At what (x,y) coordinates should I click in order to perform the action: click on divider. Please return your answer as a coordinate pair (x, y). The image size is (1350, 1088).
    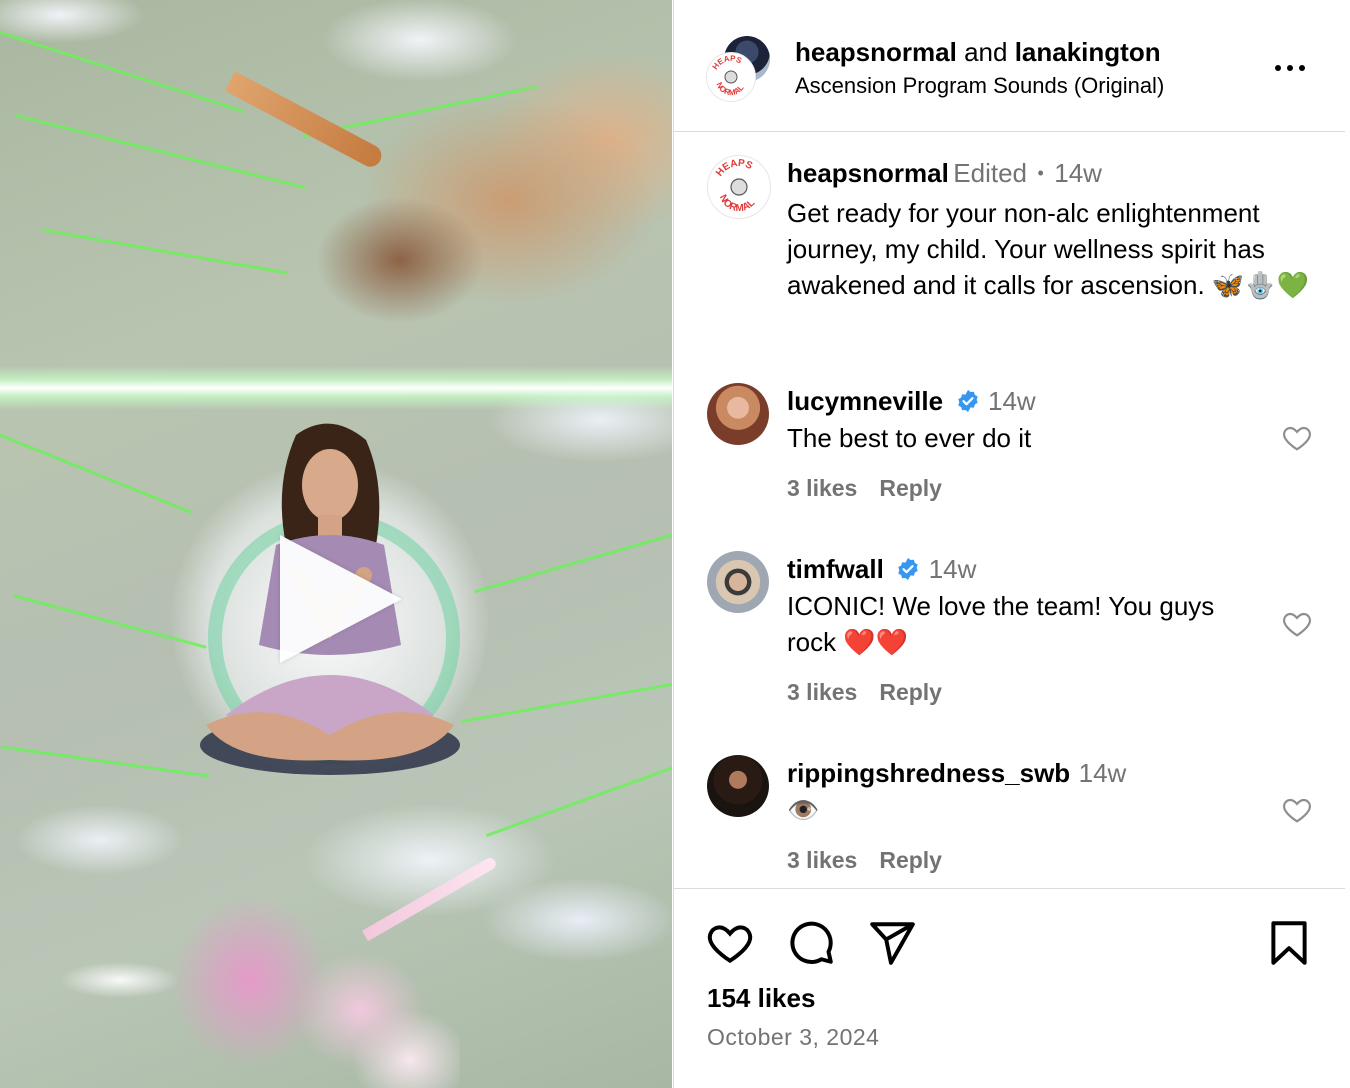
    Looking at the image, I should click on (1009, 888).